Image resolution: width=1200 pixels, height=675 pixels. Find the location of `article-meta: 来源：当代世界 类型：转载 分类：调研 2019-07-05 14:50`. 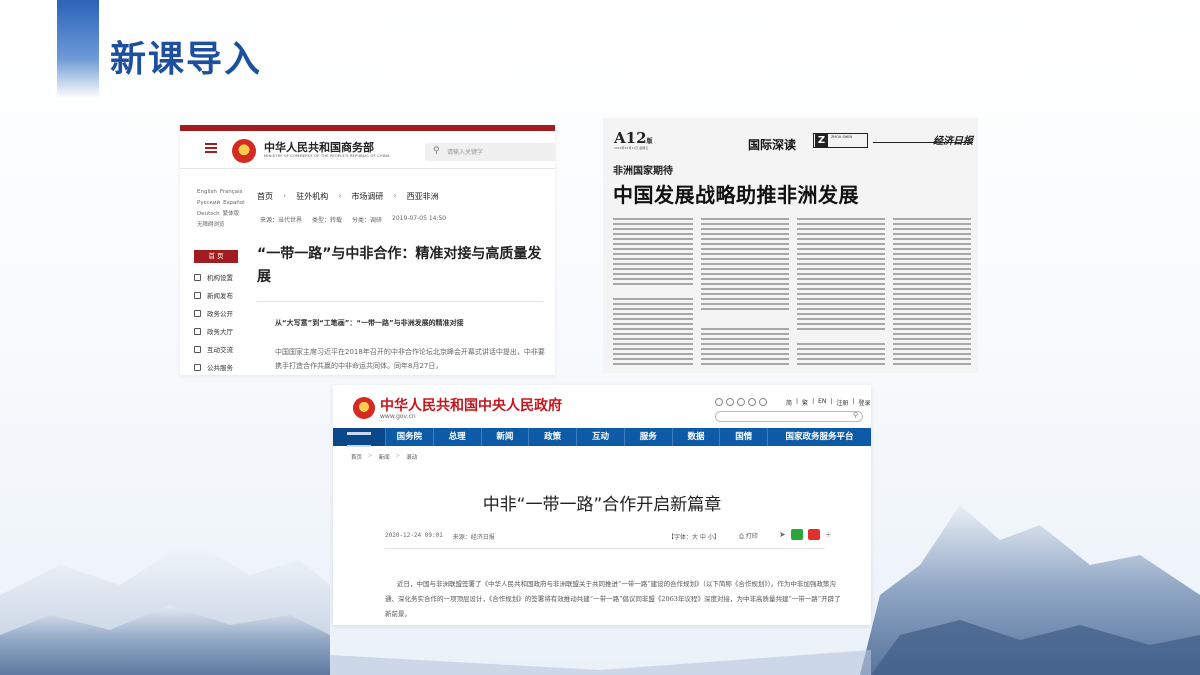

article-meta: 来源：当代世界 类型：转载 分类：调研 2019-07-05 14:50 is located at coordinates (353, 219).